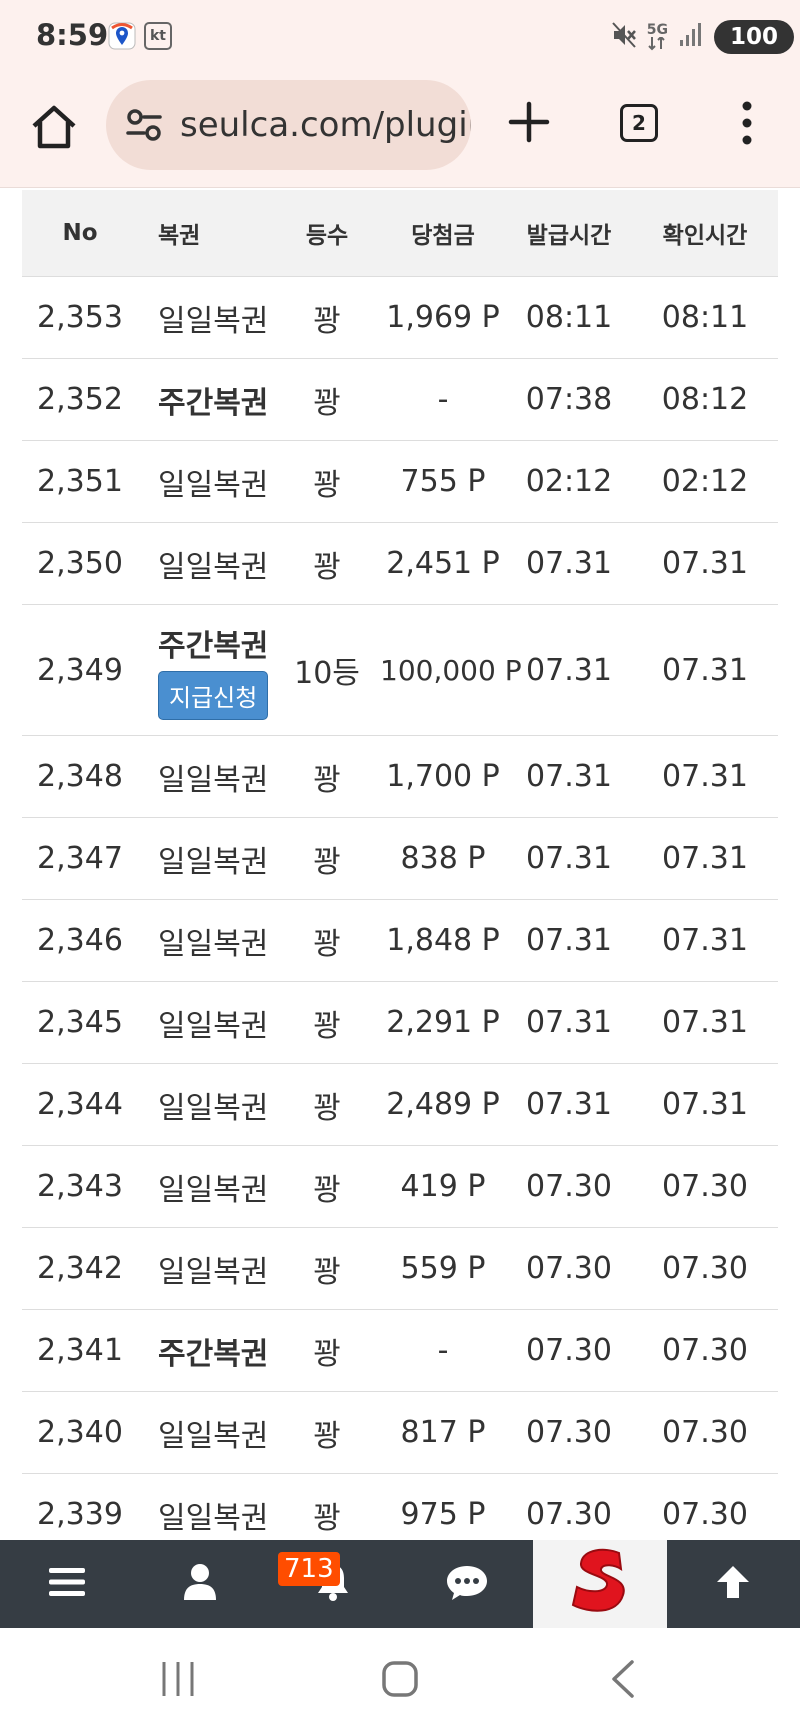 Image resolution: width=800 pixels, height=1734 pixels. Describe the element at coordinates (54, 128) in the screenshot. I see `home-icon` at that location.